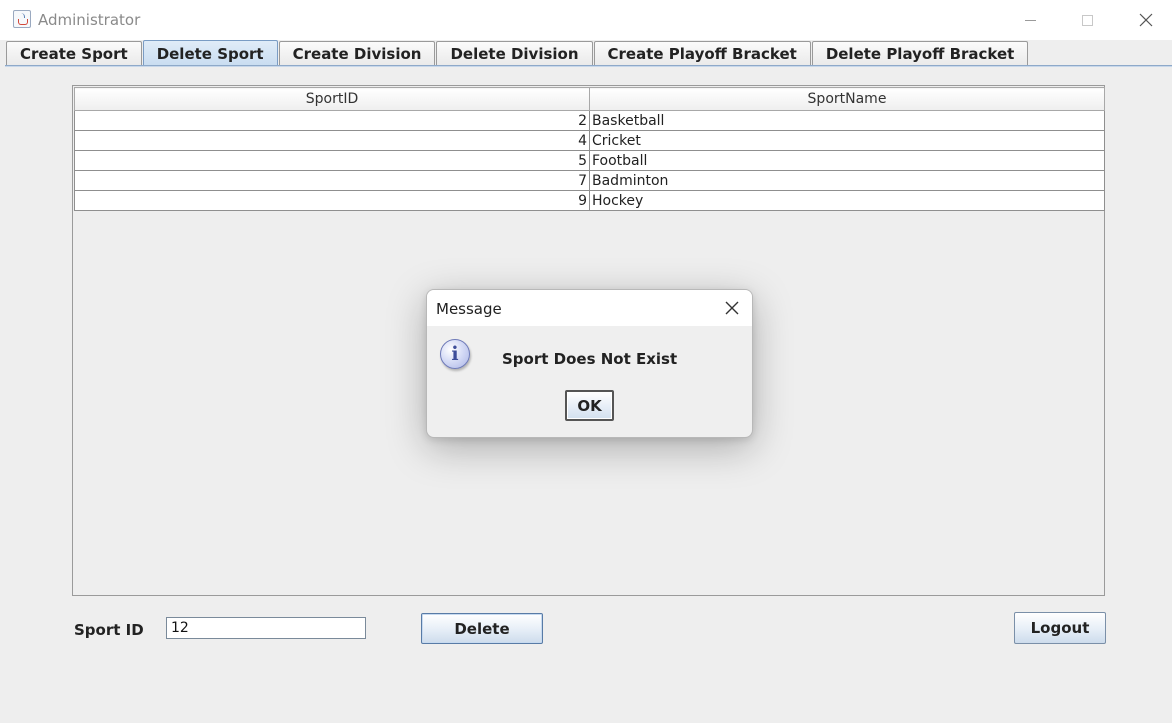 This screenshot has height=723, width=1172. I want to click on table-row: 7 Badminton, so click(589, 180).